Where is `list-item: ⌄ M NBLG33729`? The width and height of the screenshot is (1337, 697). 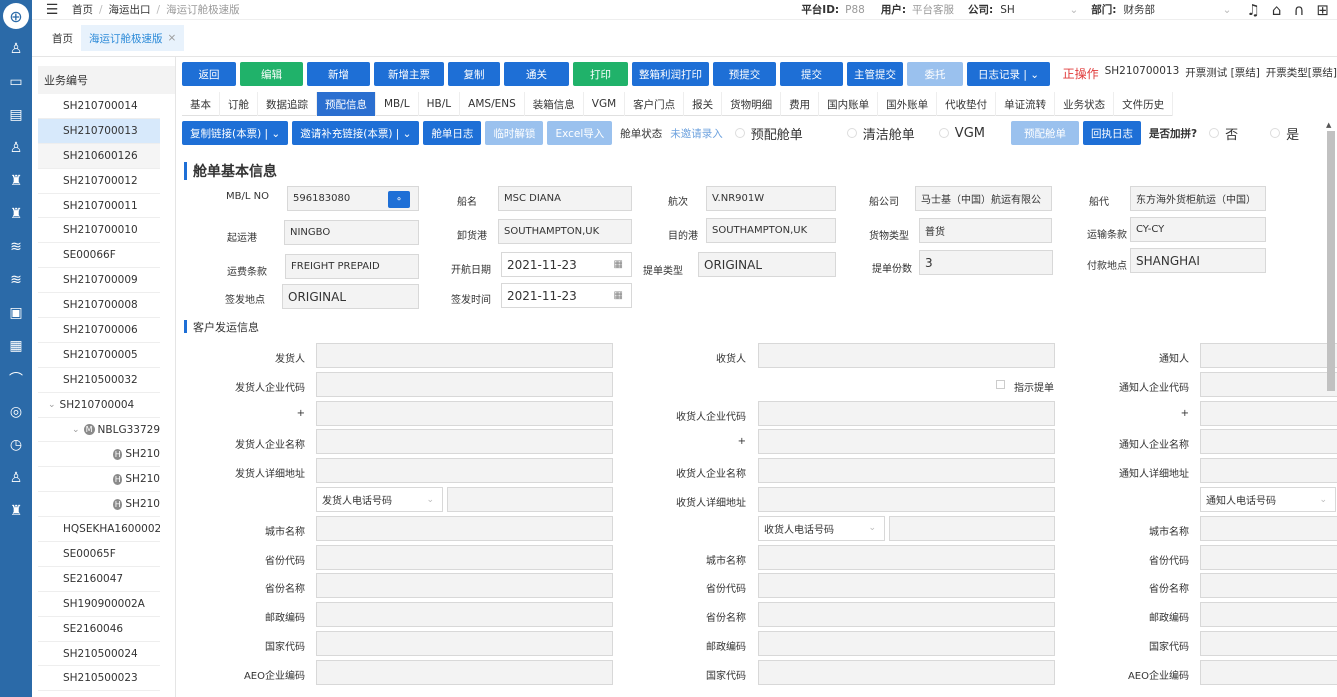
list-item: ⌄ M NBLG33729 is located at coordinates (99, 430).